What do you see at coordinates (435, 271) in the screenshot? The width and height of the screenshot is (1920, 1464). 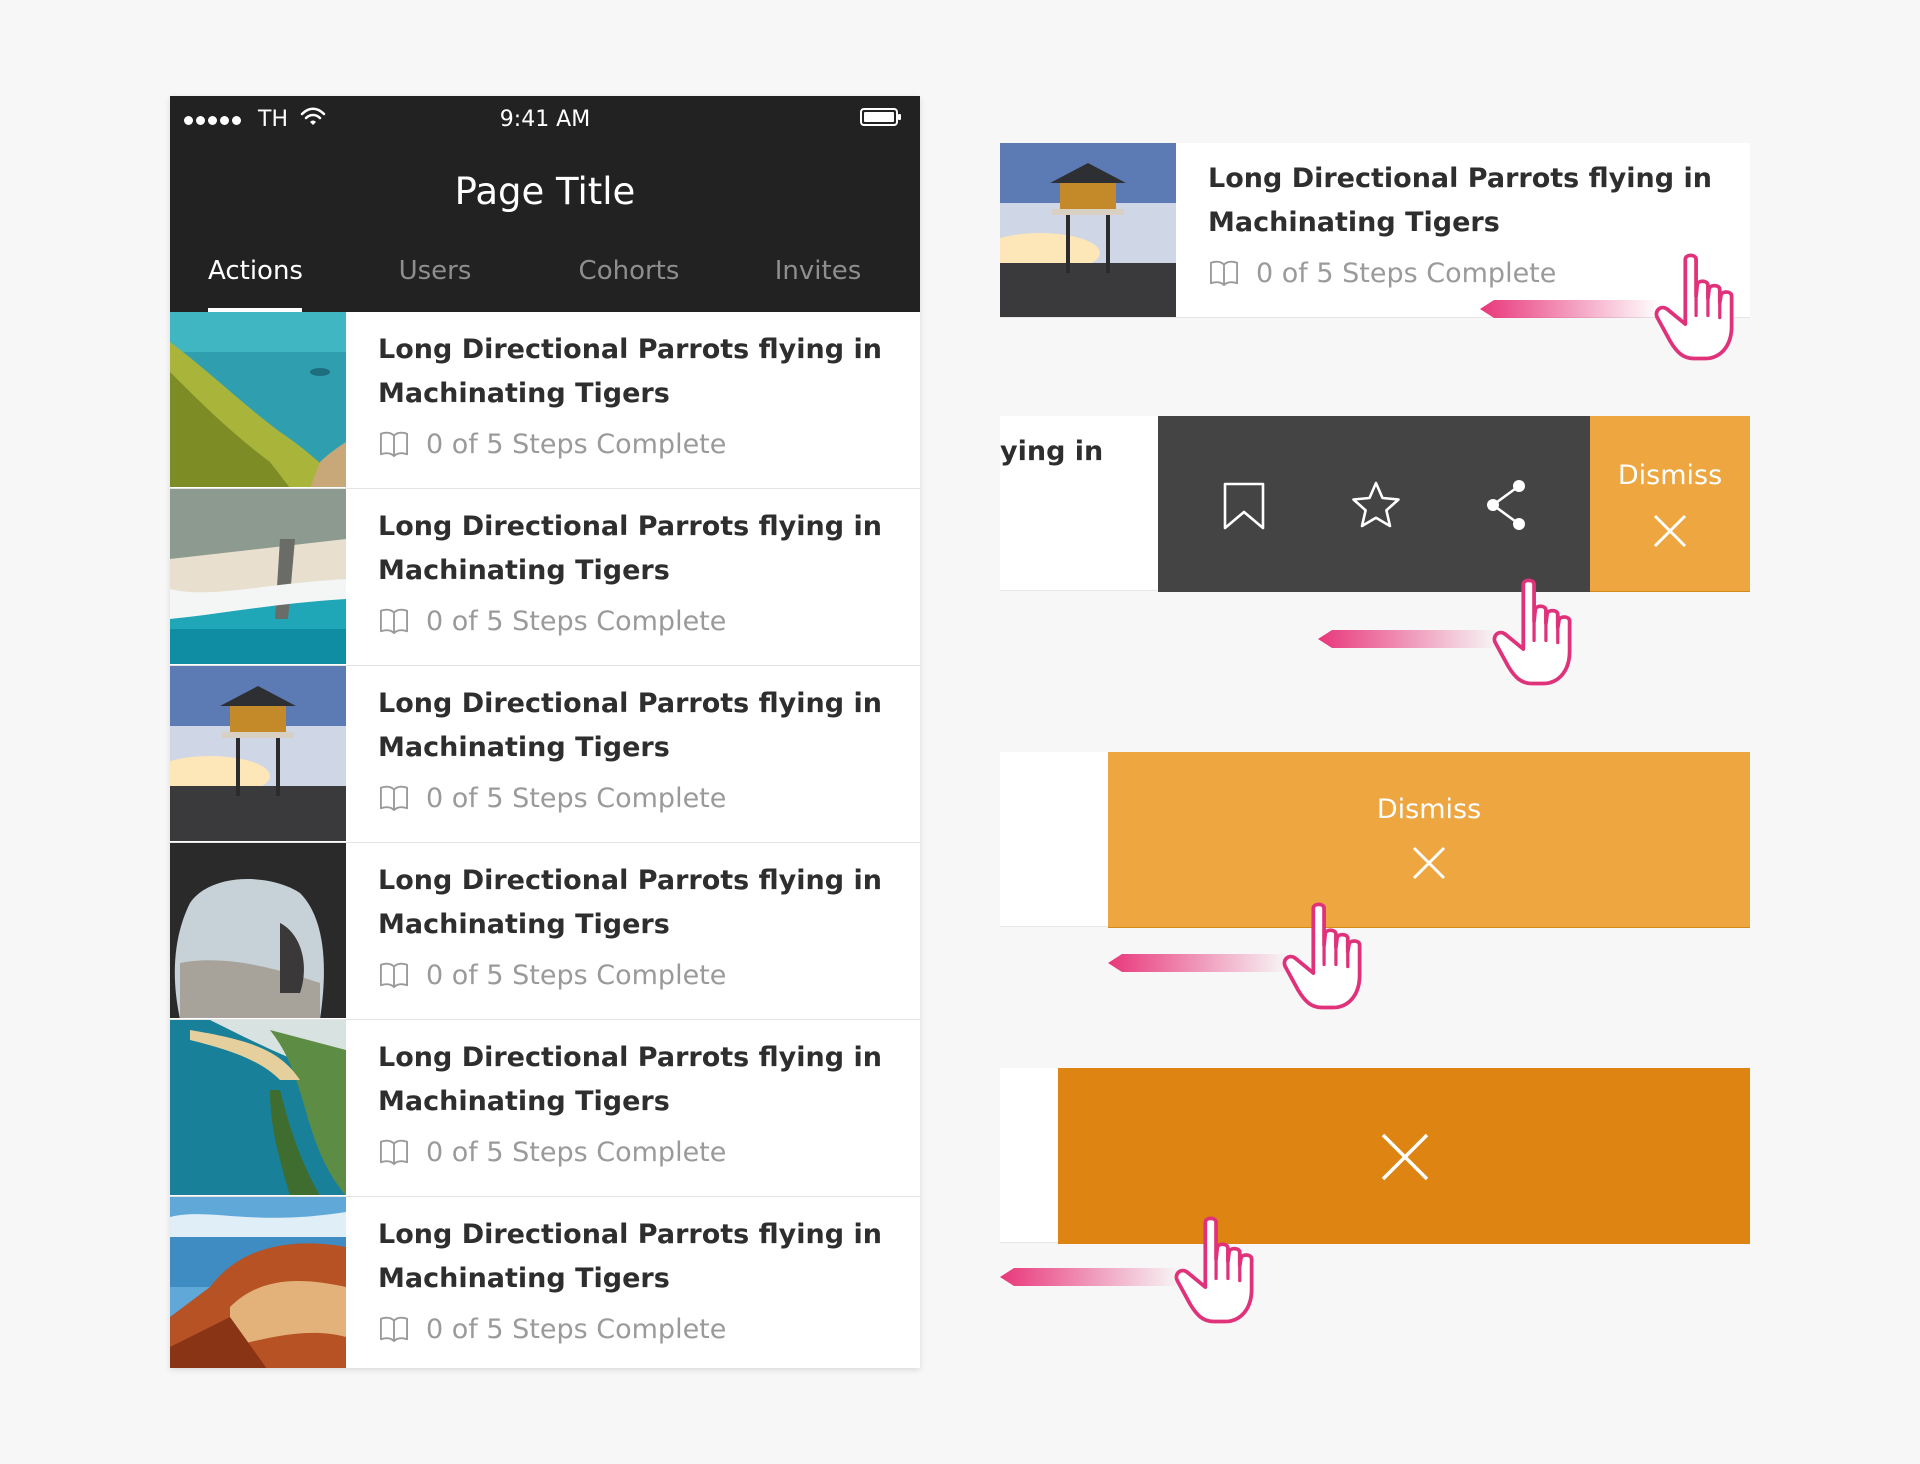 I see `tab-label: Users` at bounding box center [435, 271].